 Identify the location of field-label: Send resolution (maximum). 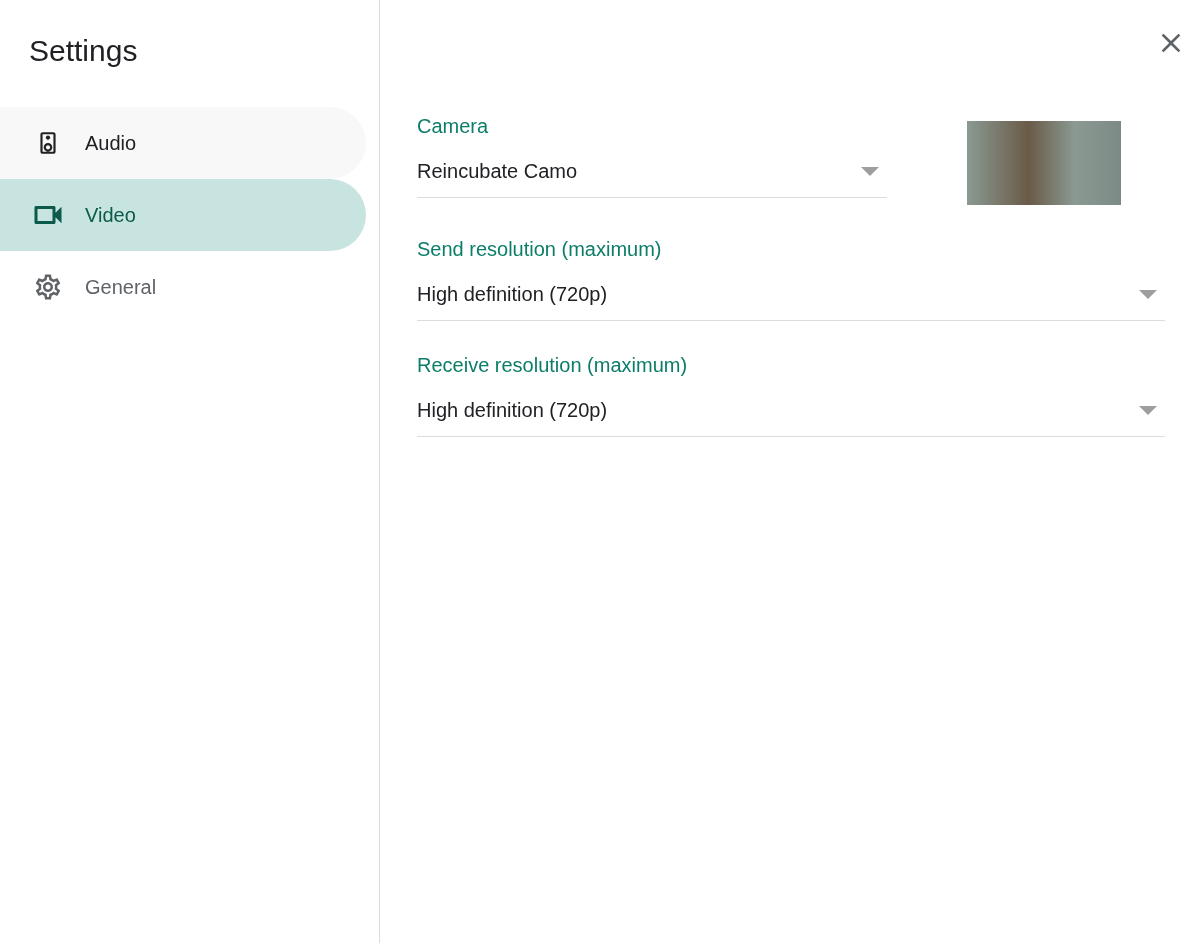
(540, 249).